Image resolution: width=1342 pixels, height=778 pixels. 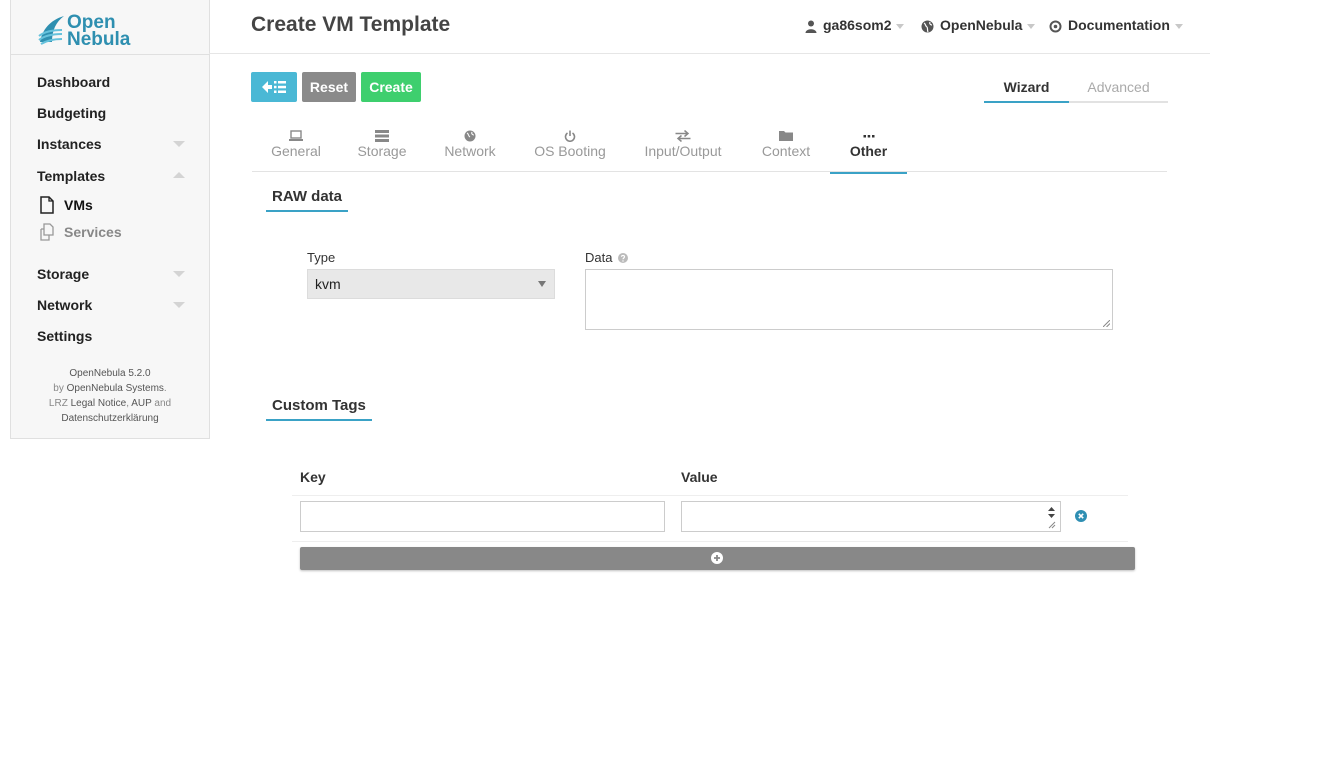 What do you see at coordinates (111, 305) in the screenshot?
I see `sidebar-item-network: Network` at bounding box center [111, 305].